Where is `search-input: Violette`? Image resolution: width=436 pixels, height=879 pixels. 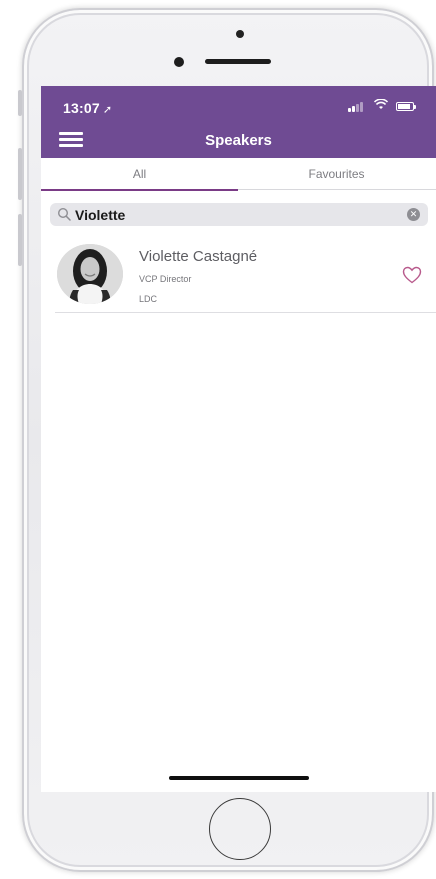
search-input: Violette is located at coordinates (100, 215).